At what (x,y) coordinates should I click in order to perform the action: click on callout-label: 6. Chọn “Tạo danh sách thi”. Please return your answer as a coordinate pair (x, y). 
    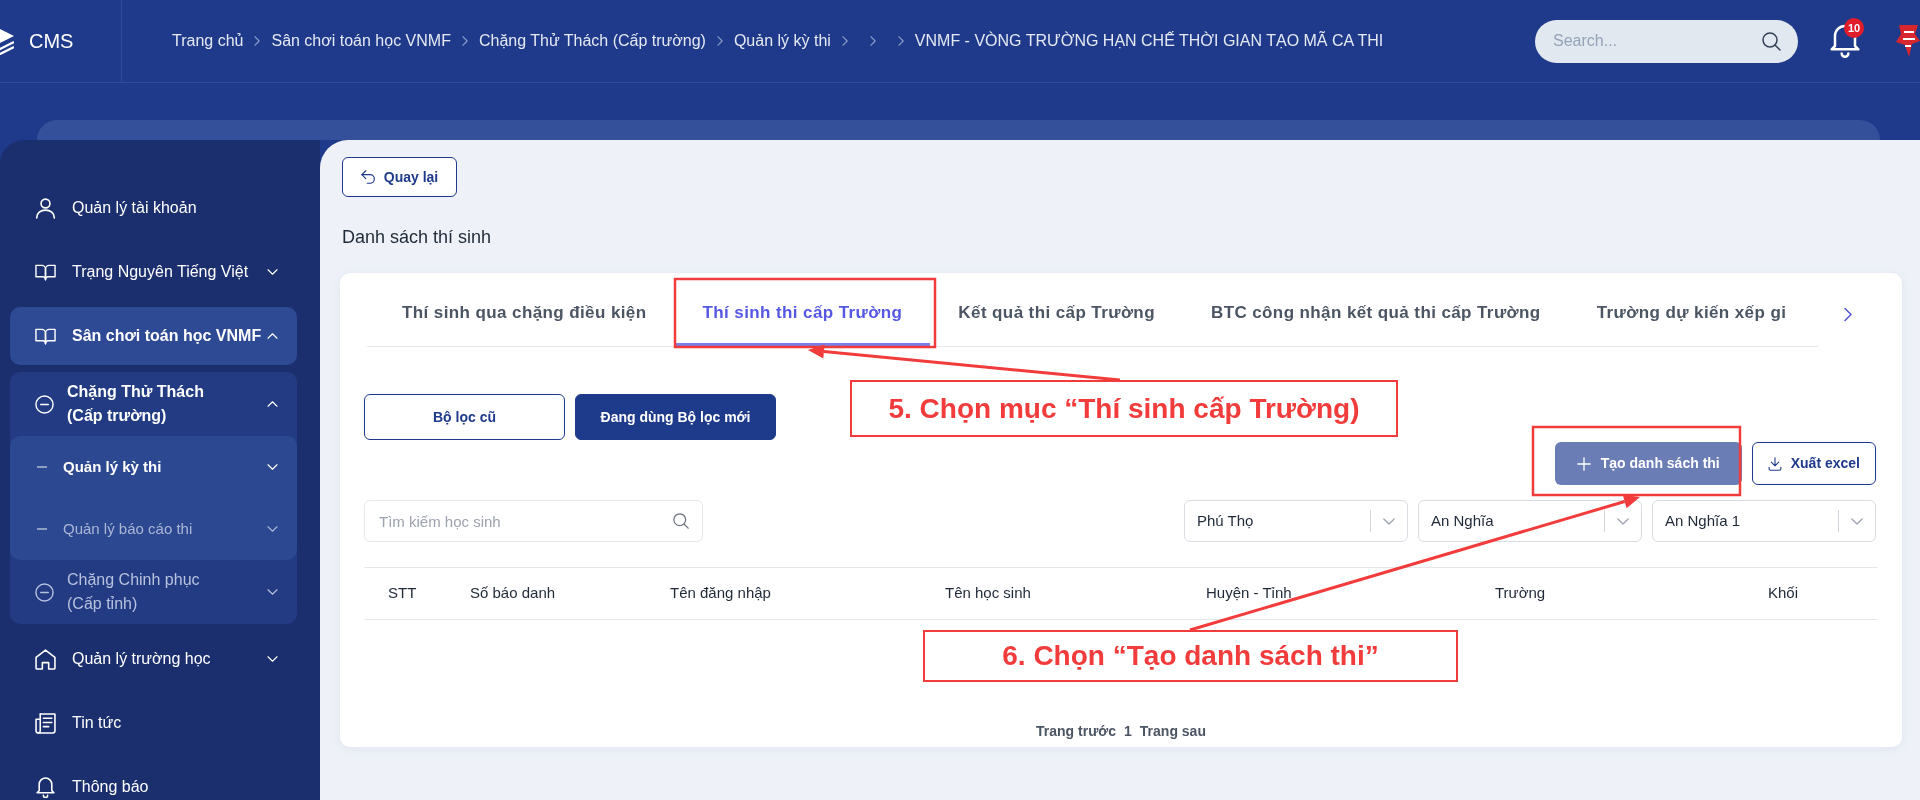
    Looking at the image, I should click on (1190, 656).